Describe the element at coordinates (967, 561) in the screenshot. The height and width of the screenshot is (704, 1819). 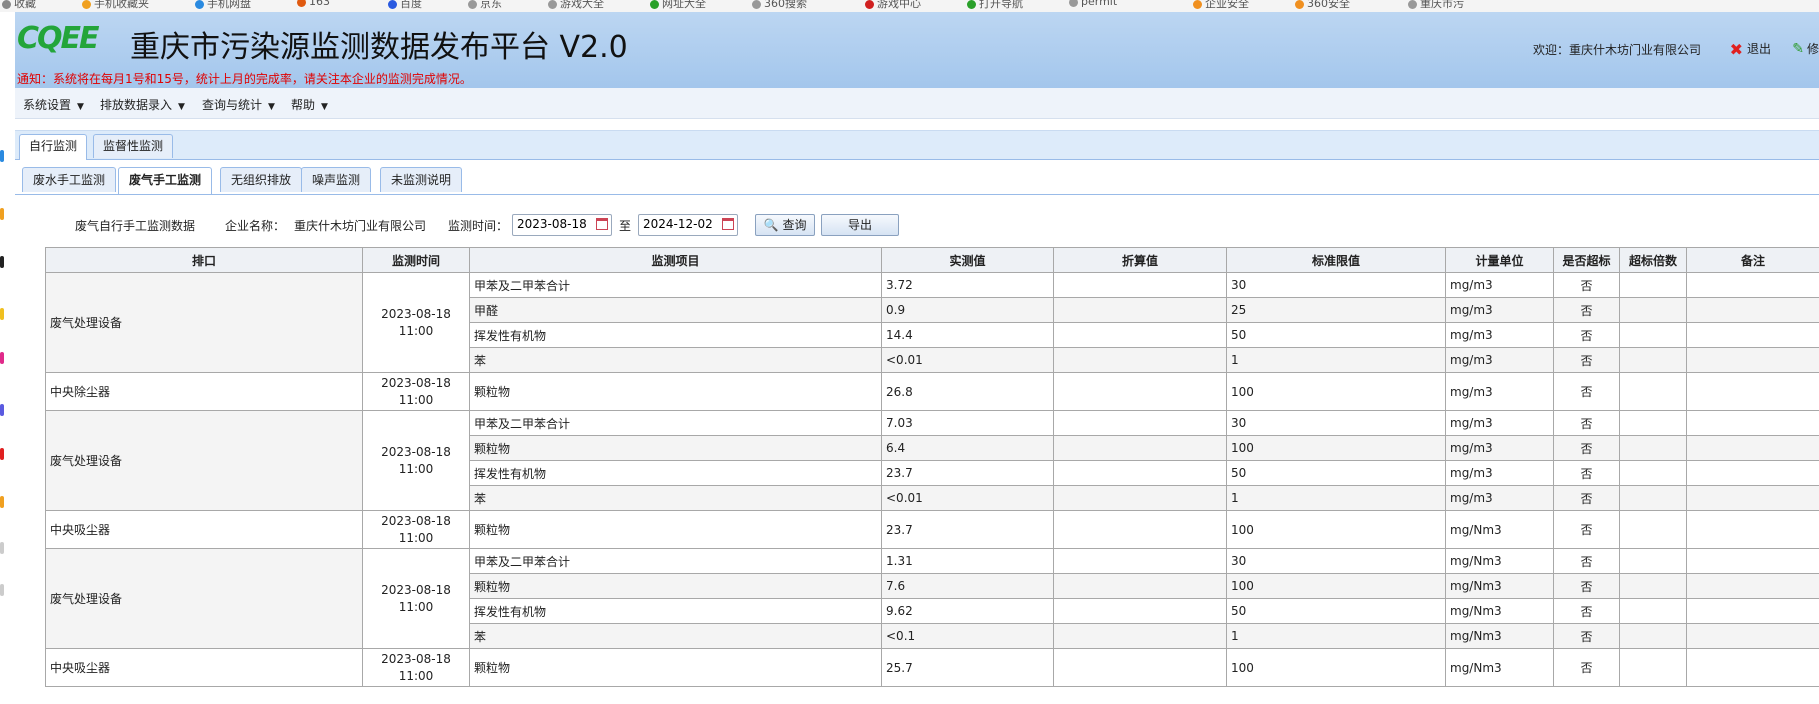
I see `measured-cell: 1.31` at that location.